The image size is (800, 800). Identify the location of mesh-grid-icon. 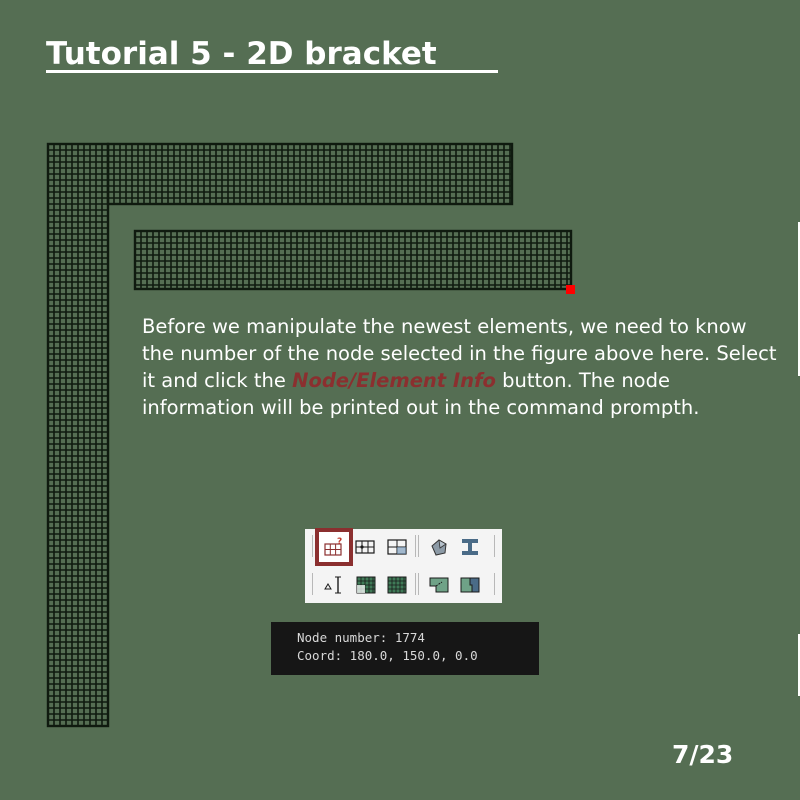
(397, 585).